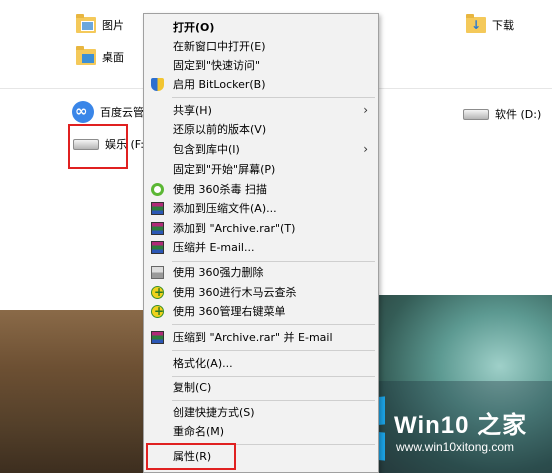  I want to click on menu-item-open-new-window: 在新窗口中打开(E), so click(261, 46).